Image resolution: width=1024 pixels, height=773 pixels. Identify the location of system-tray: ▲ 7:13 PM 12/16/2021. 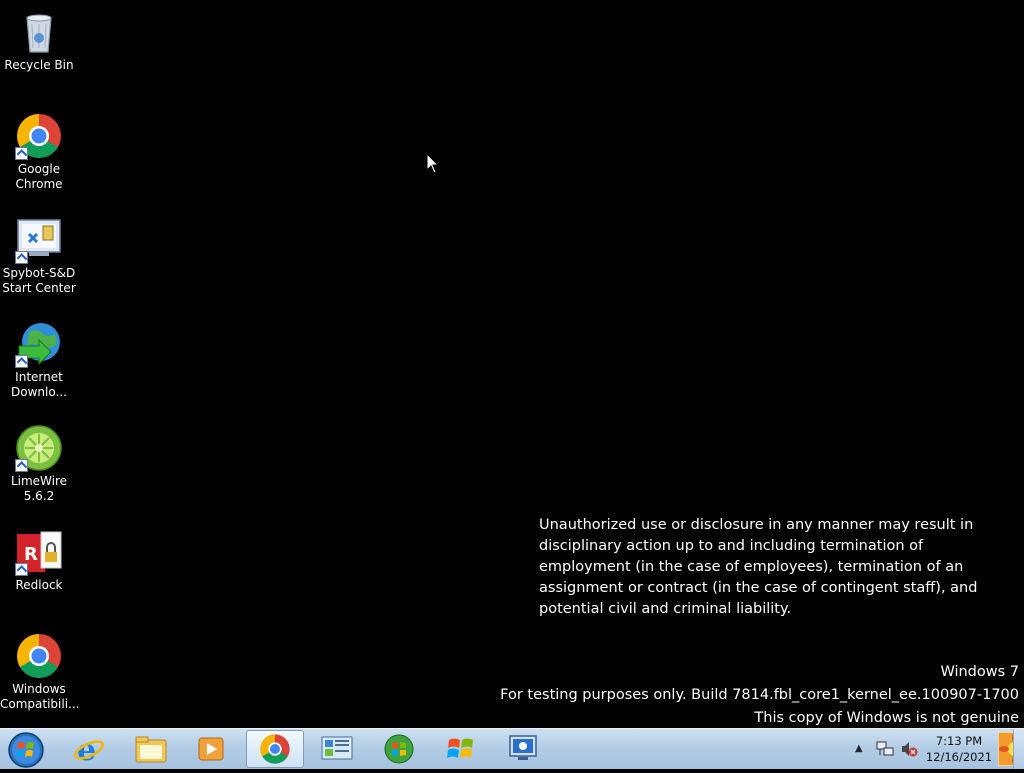
(924, 749).